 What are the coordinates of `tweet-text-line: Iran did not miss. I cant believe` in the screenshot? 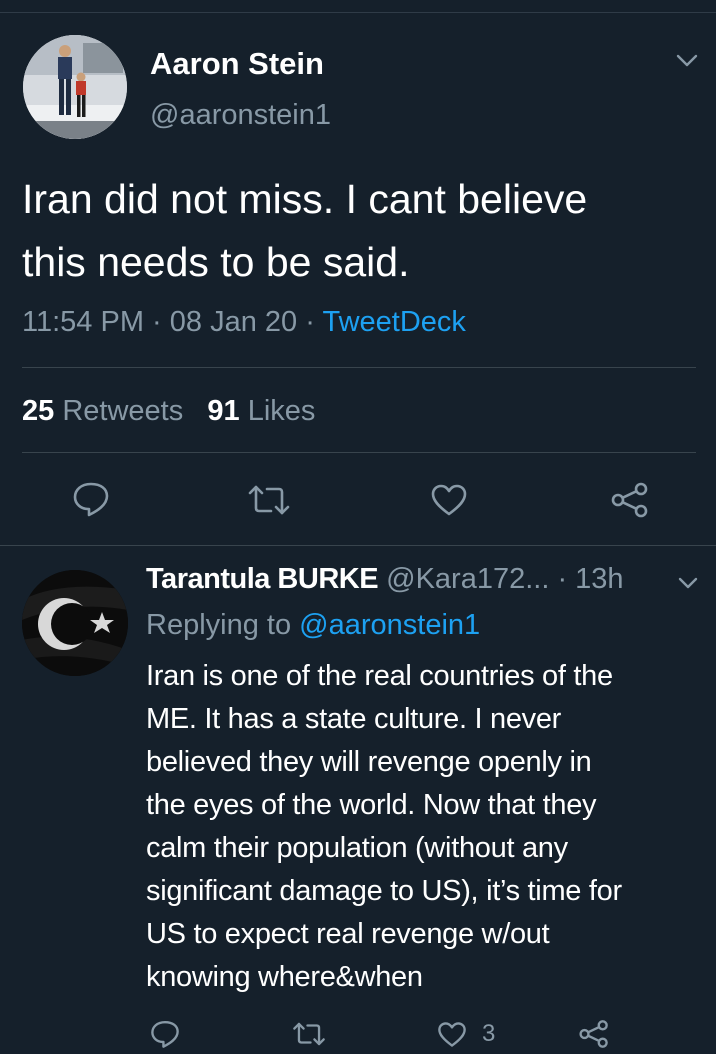 It's located at (305, 199).